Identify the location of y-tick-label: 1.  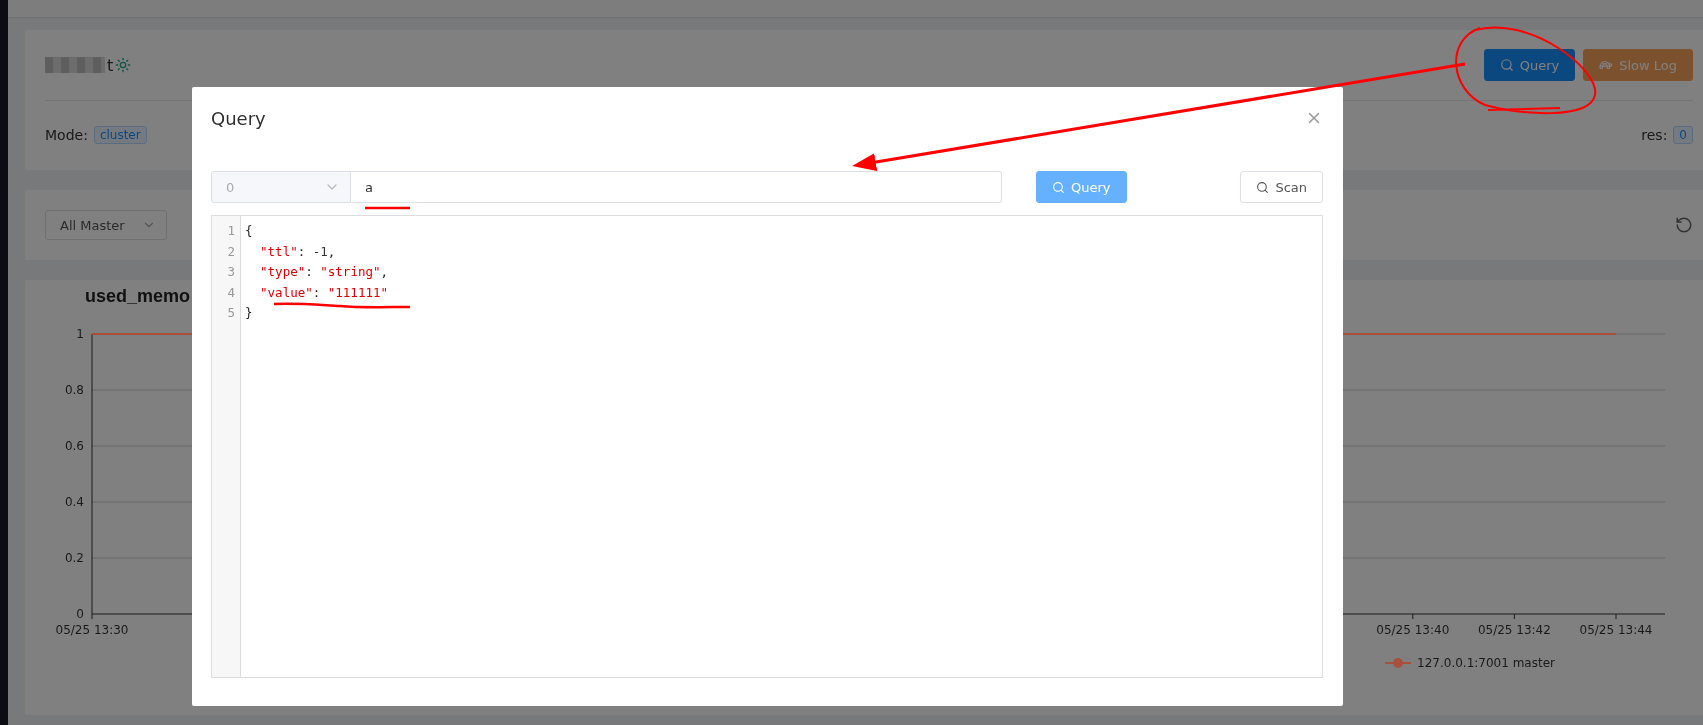
(80, 334).